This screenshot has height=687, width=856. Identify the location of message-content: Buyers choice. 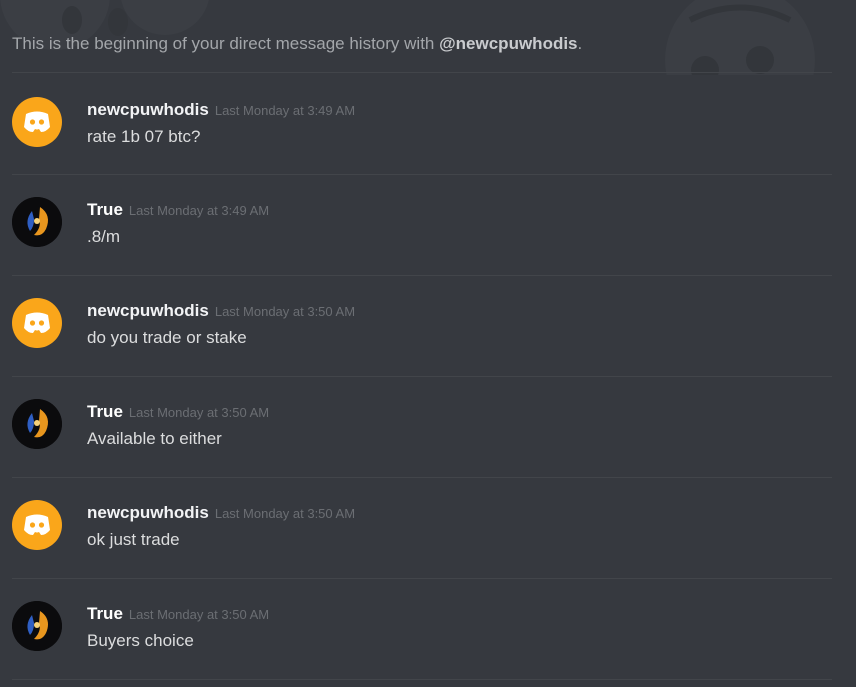
(140, 640).